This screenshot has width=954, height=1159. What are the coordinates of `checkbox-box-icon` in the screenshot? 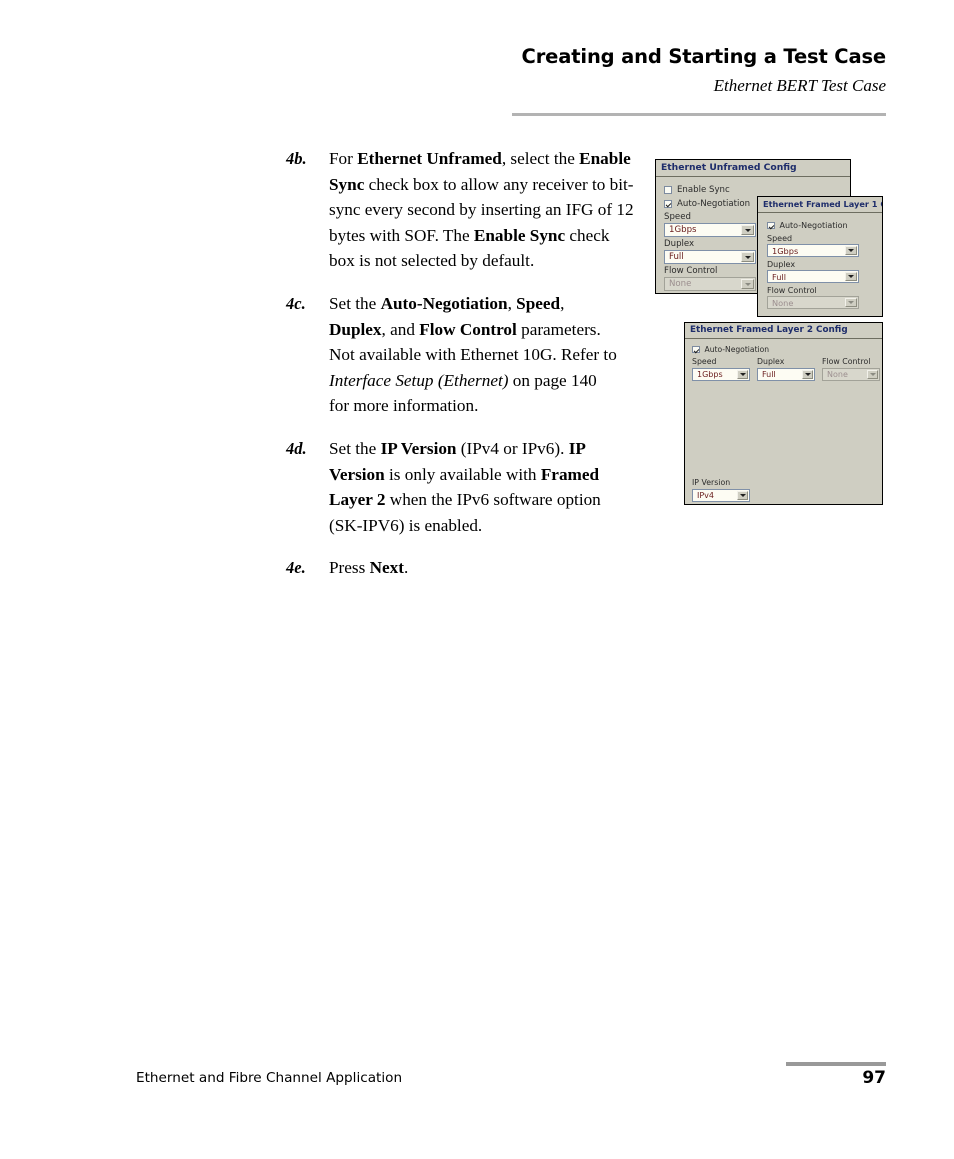 It's located at (668, 190).